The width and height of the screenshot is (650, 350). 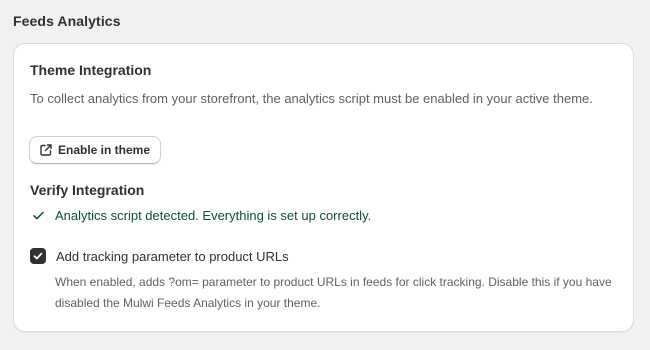 What do you see at coordinates (38, 215) in the screenshot?
I see `checkmark-icon` at bounding box center [38, 215].